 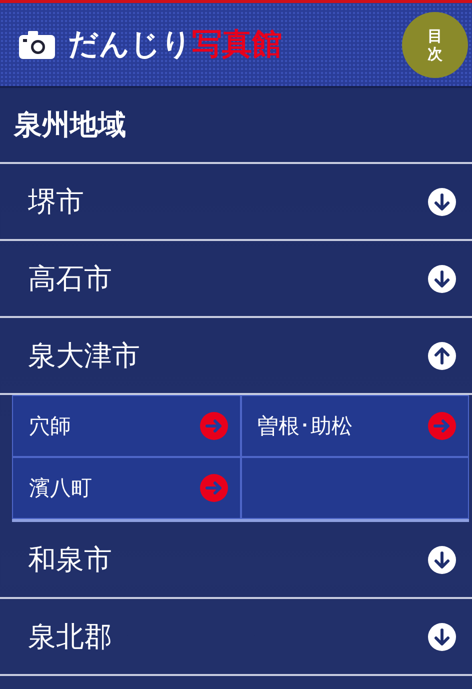 What do you see at coordinates (126, 488) in the screenshot?
I see `district-item: 濱八町` at bounding box center [126, 488].